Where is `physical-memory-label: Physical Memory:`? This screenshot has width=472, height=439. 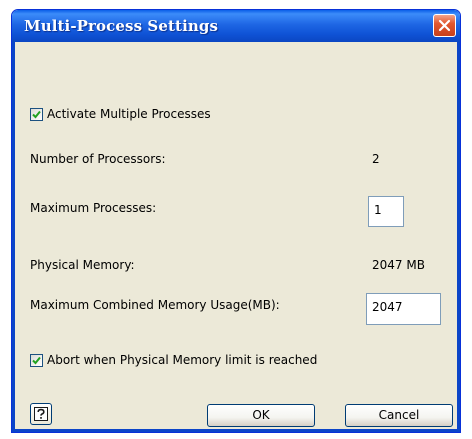
physical-memory-label: Physical Memory: is located at coordinates (82, 265).